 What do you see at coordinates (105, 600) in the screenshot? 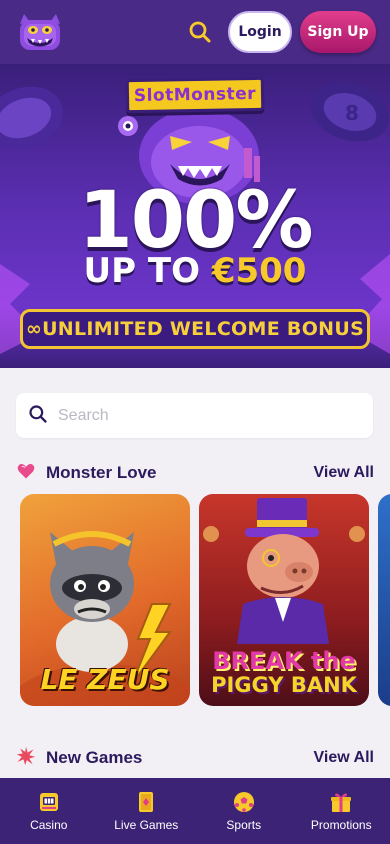
I see `game-tile-le-zeus: LE ZEUS` at bounding box center [105, 600].